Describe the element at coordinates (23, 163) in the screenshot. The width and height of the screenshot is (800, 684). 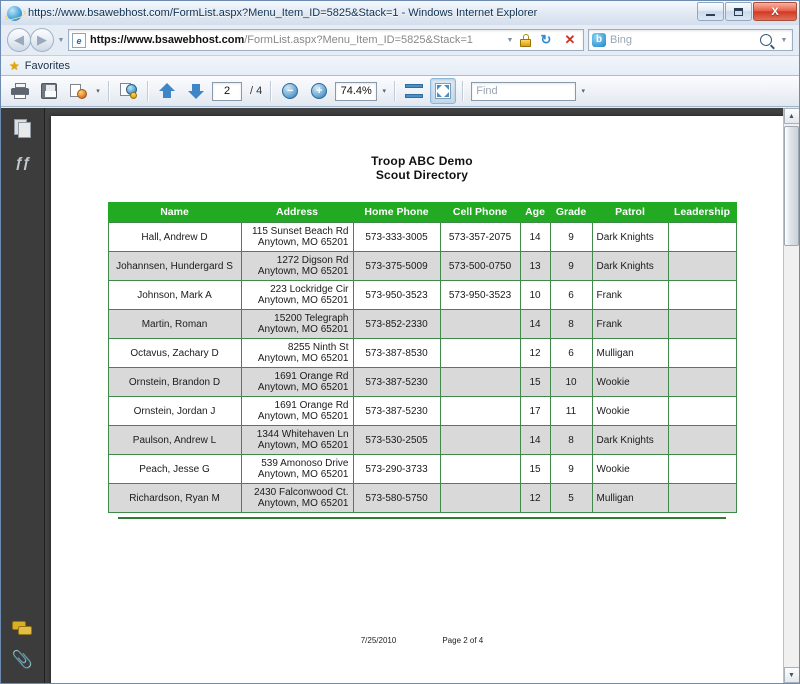
I see `signatures-panel-icon: ƒƒ` at that location.